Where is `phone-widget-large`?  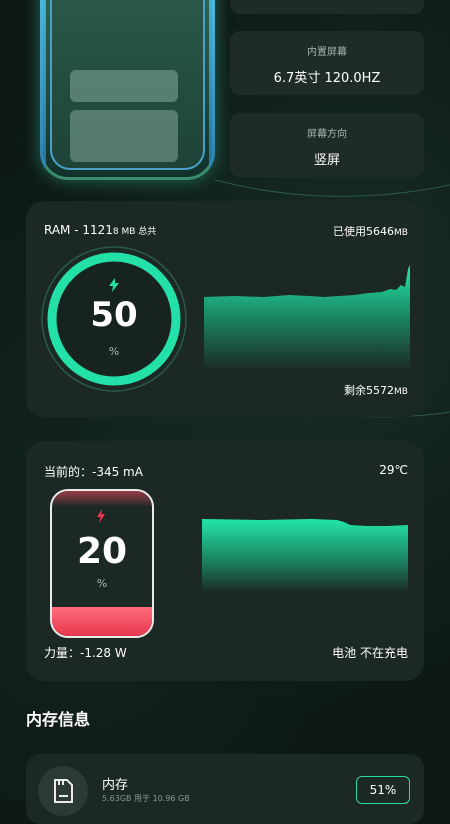 phone-widget-large is located at coordinates (124, 136).